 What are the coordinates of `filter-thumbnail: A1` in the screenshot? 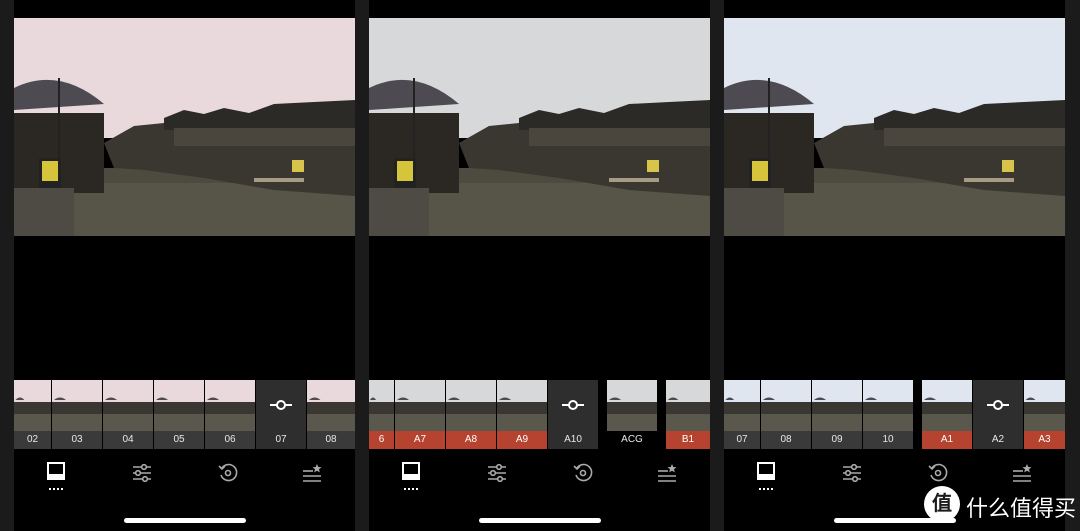 It's located at (947, 414).